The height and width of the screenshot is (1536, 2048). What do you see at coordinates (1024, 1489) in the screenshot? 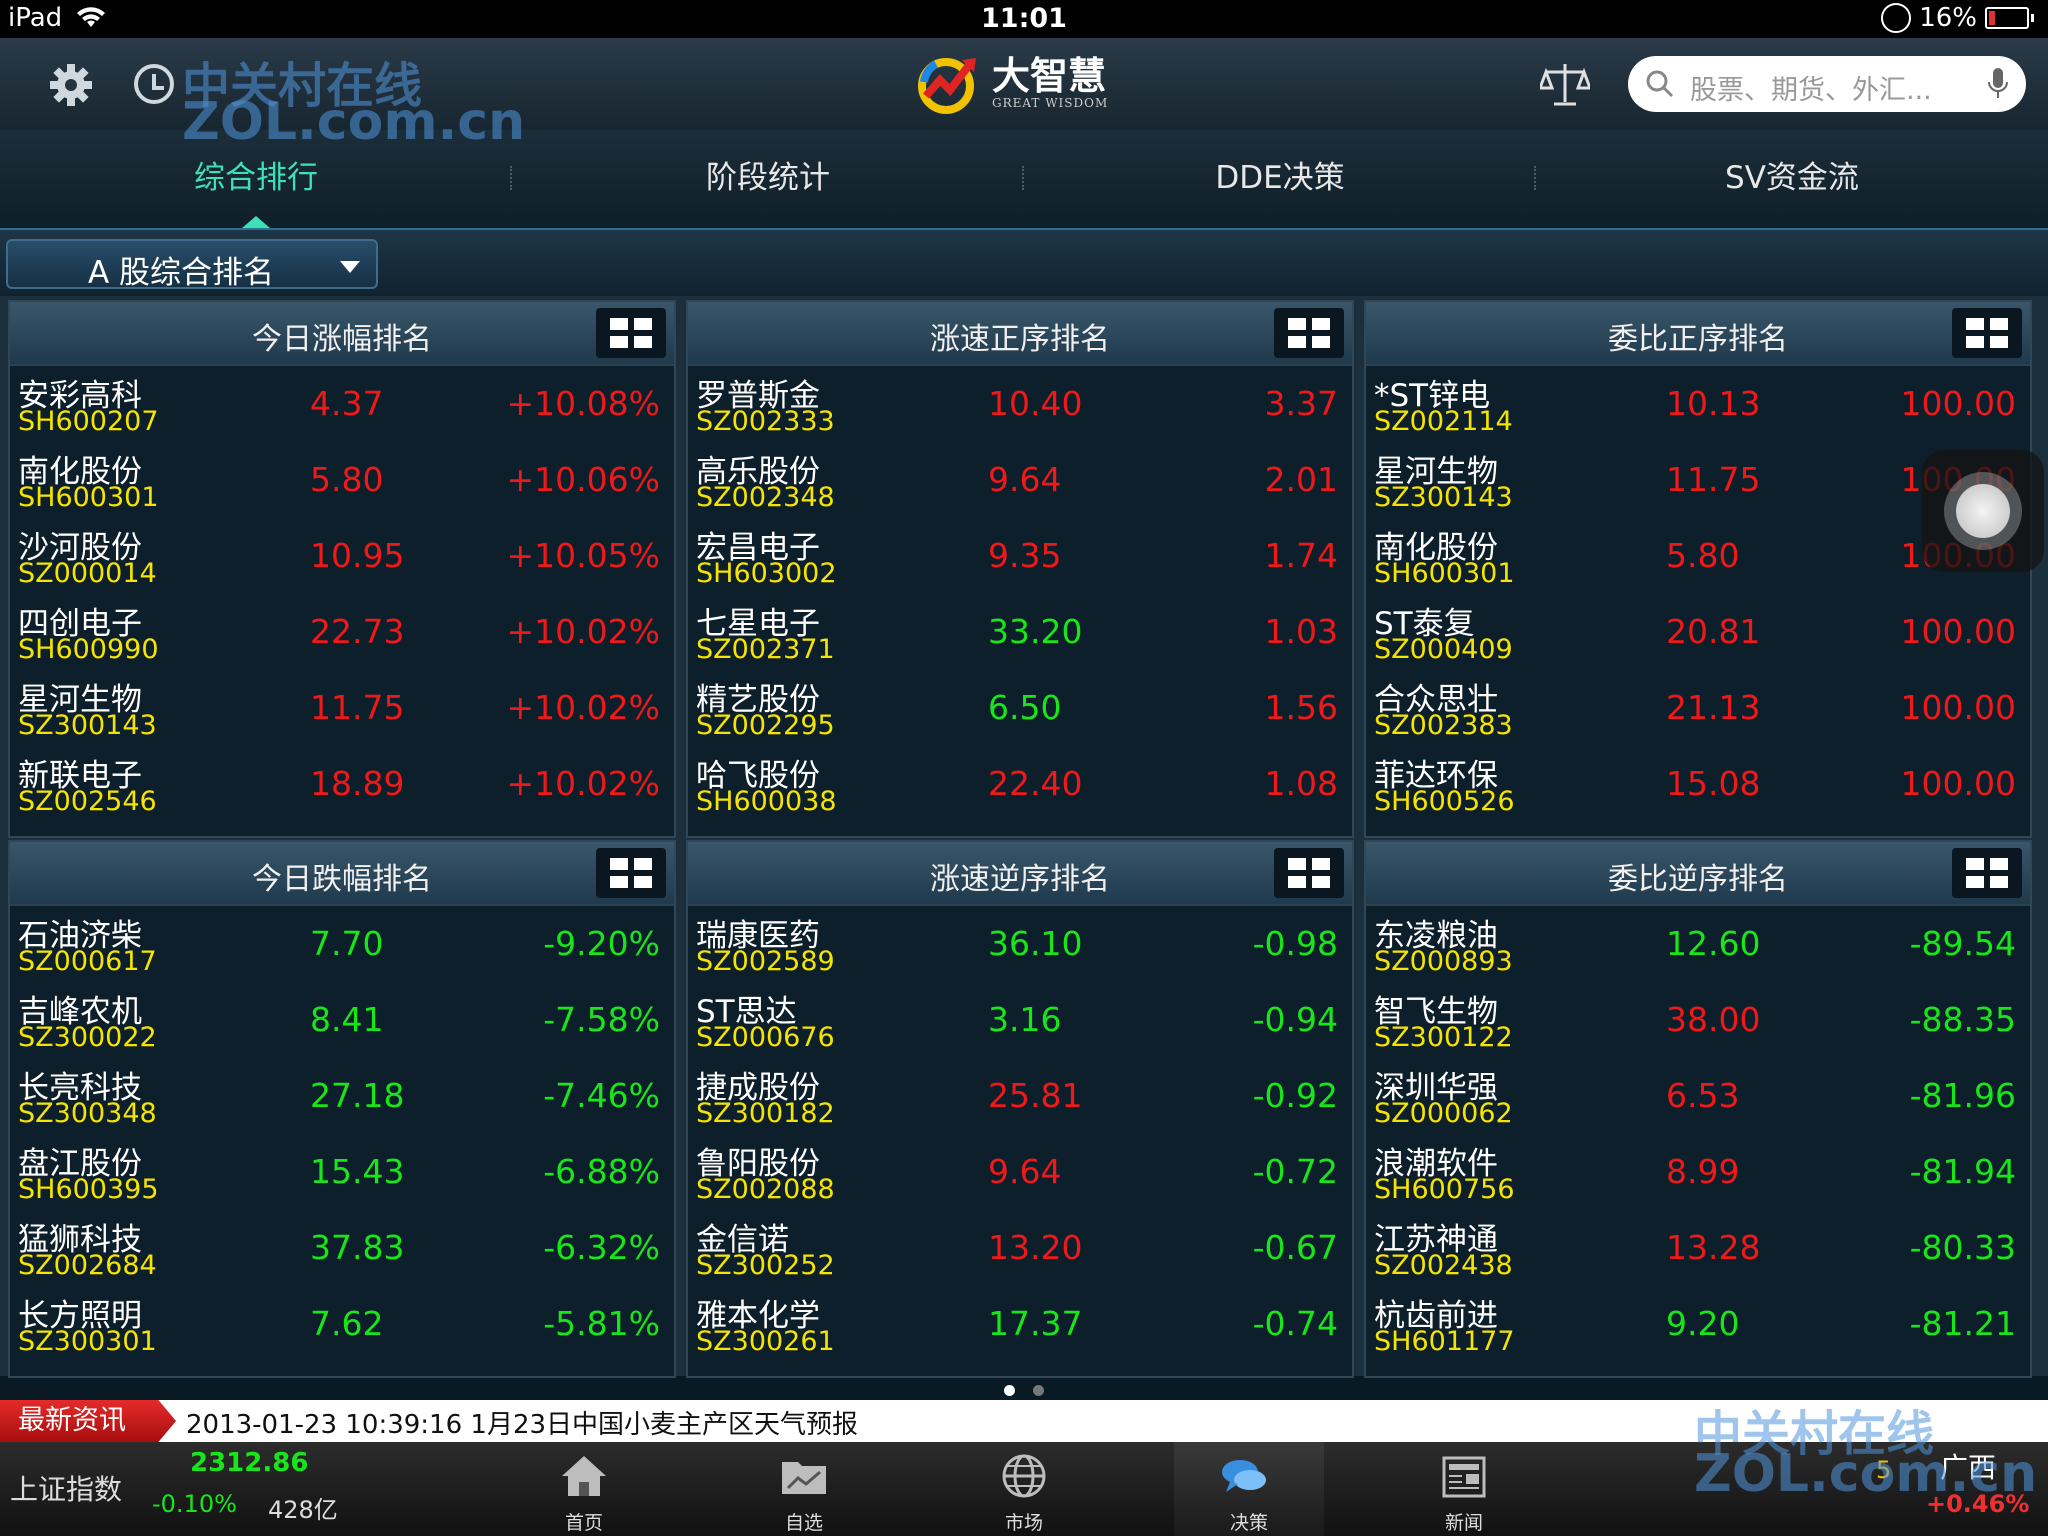
I see `nav-market: 市场` at bounding box center [1024, 1489].